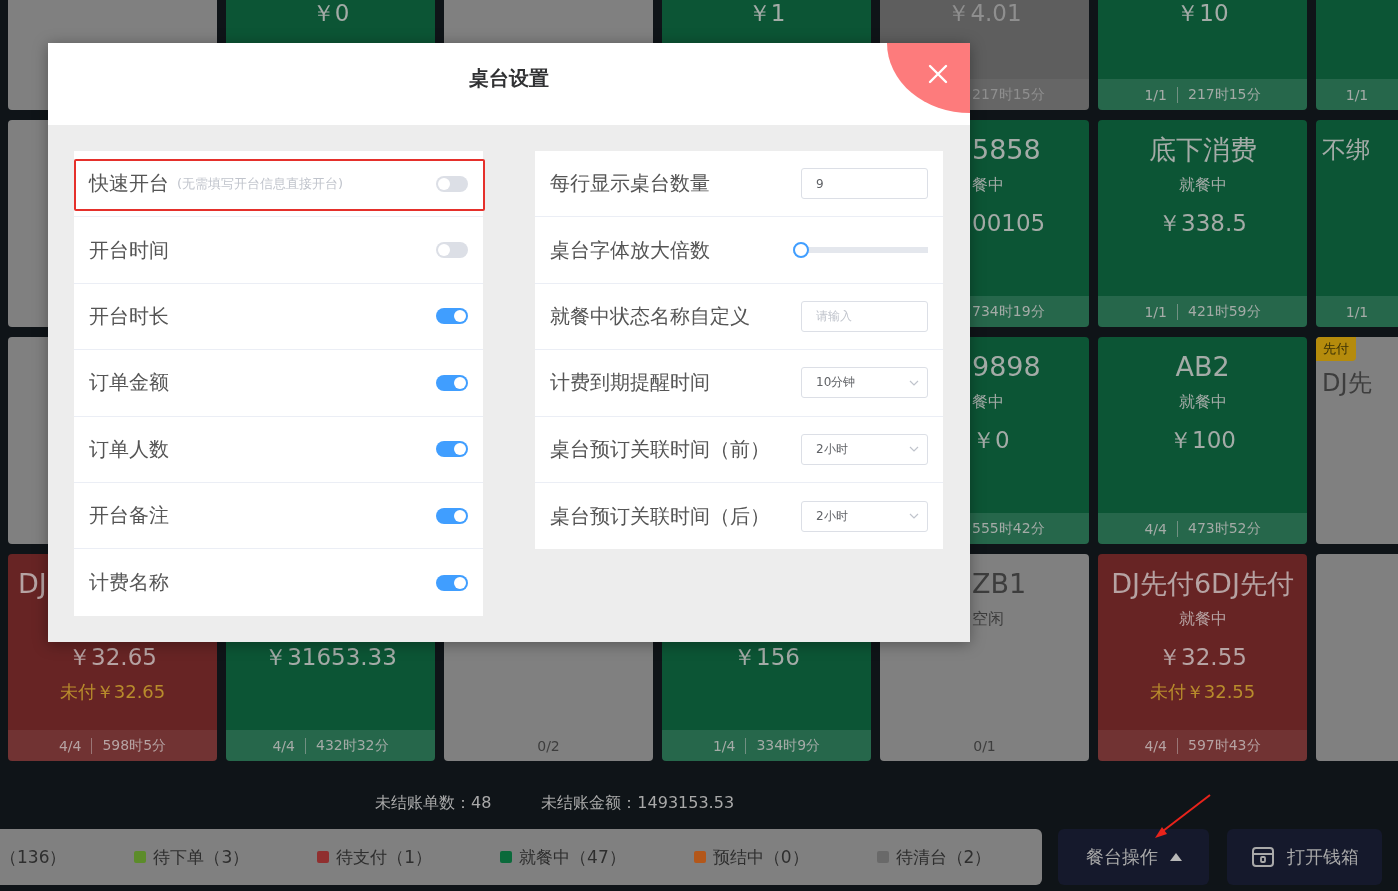 The width and height of the screenshot is (1398, 891). I want to click on summary-text: 未结账单数：48, so click(433, 803).